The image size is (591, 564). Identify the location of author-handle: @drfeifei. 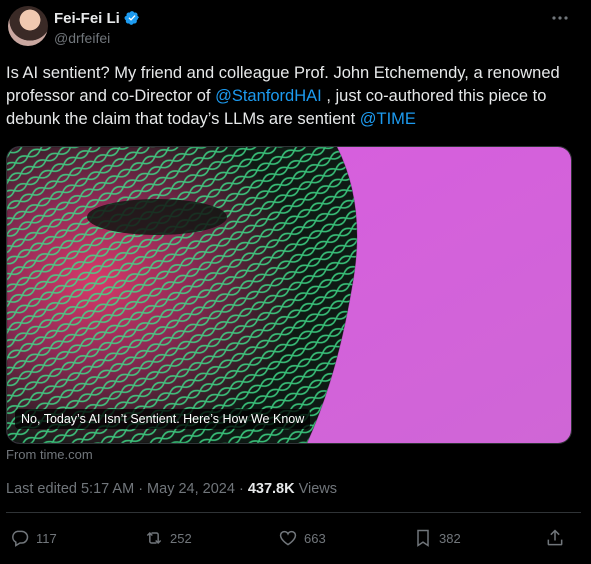
(82, 38).